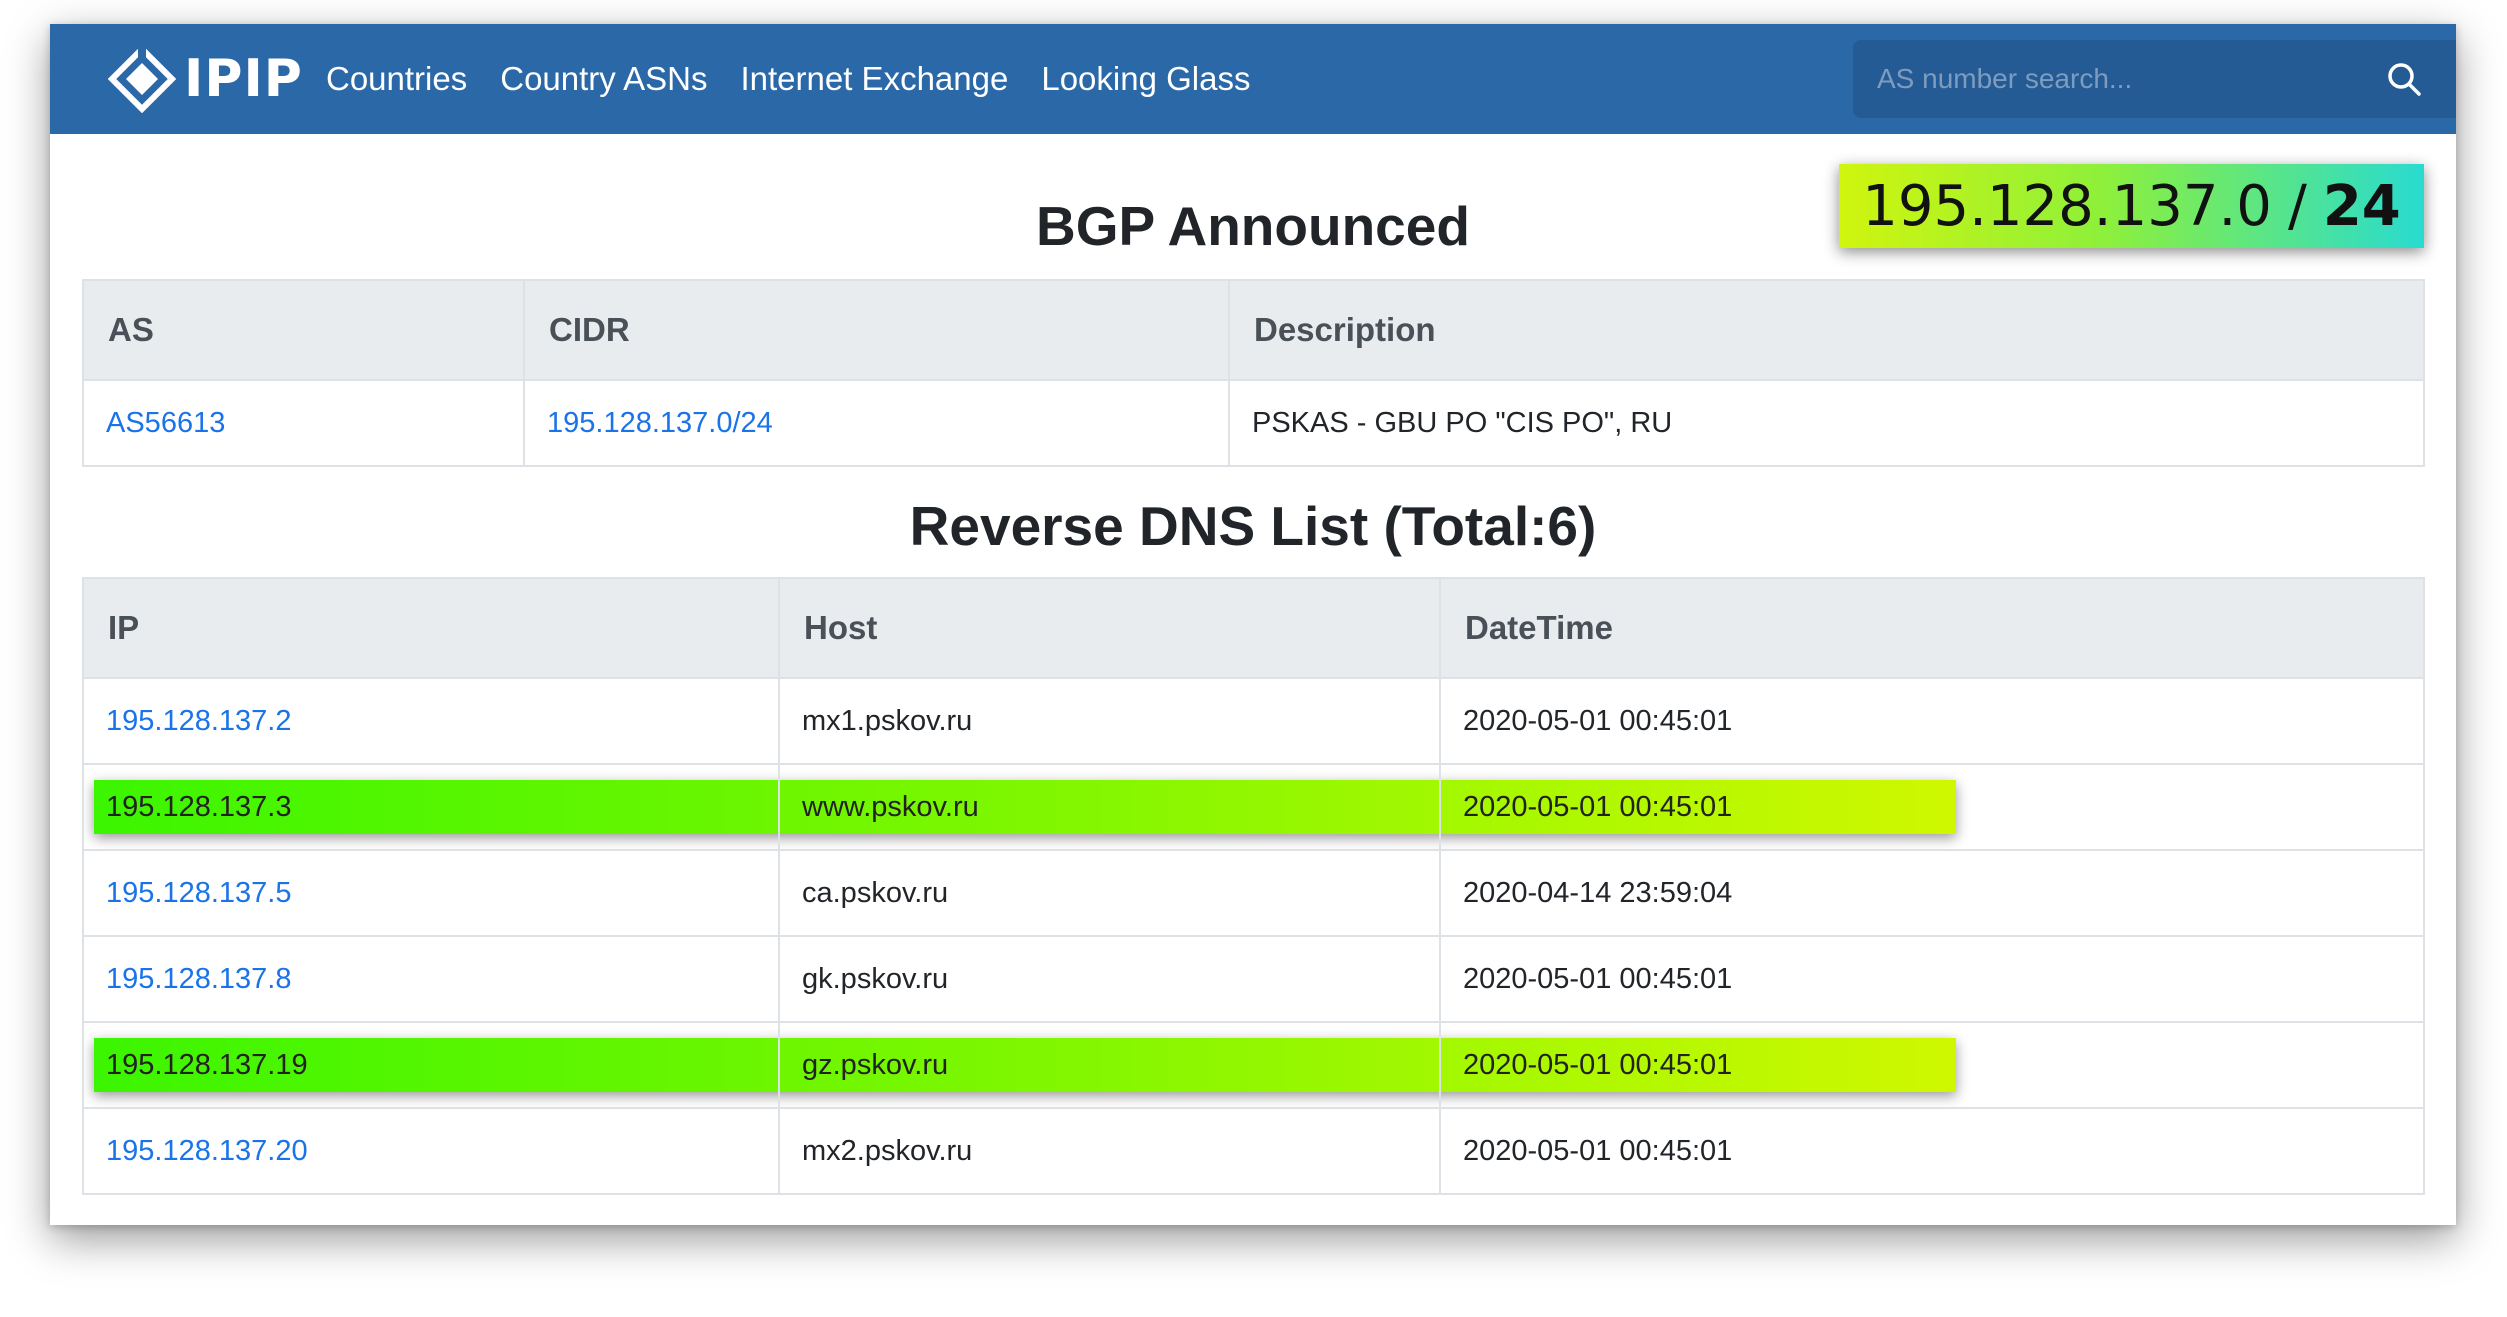  I want to click on cidr-link: 195.128.137.0/24, so click(660, 423).